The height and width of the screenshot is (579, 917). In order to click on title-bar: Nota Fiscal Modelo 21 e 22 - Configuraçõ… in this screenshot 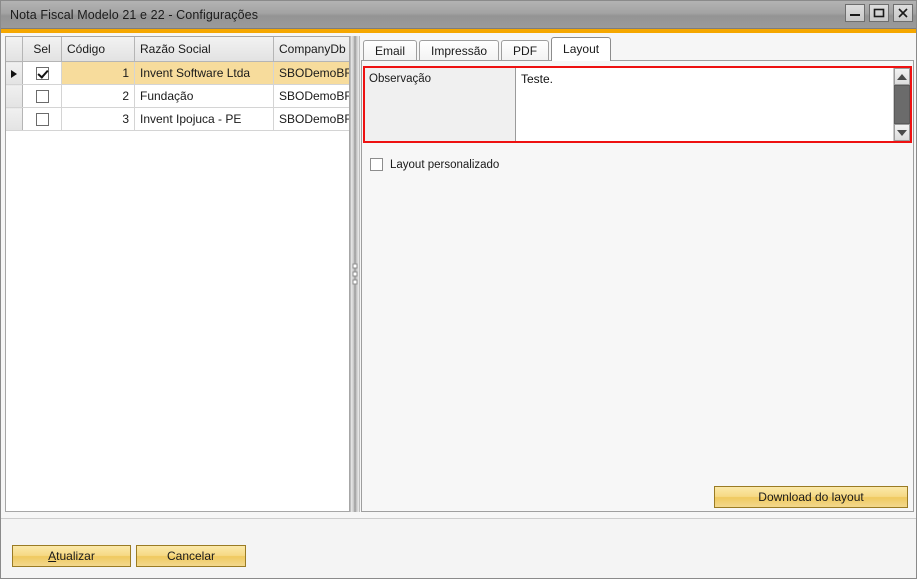, I will do `click(458, 15)`.